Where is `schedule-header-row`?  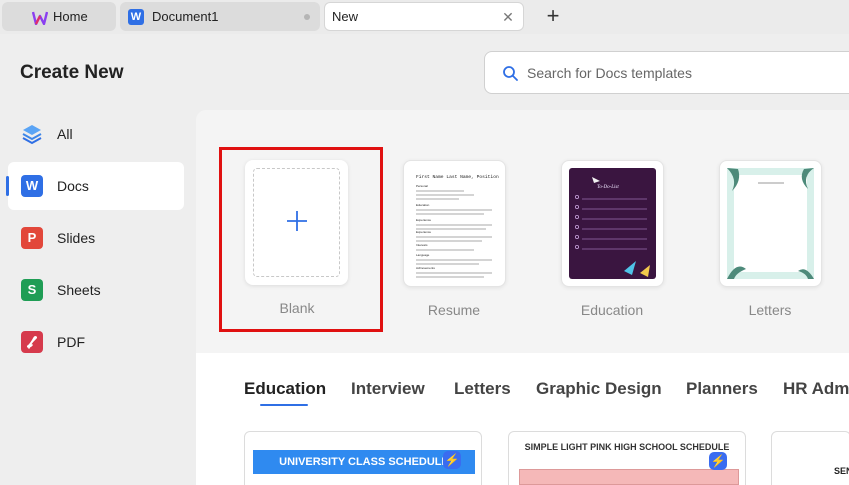
schedule-header-row is located at coordinates (629, 477).